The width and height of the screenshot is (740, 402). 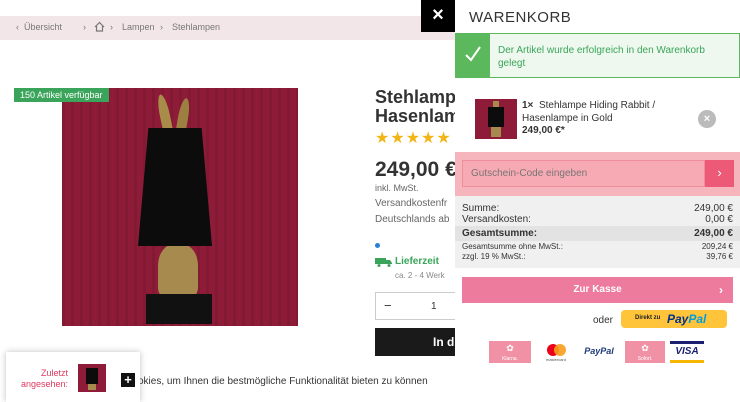 What do you see at coordinates (645, 359) in the screenshot?
I see `sofort-label: Sofort.` at bounding box center [645, 359].